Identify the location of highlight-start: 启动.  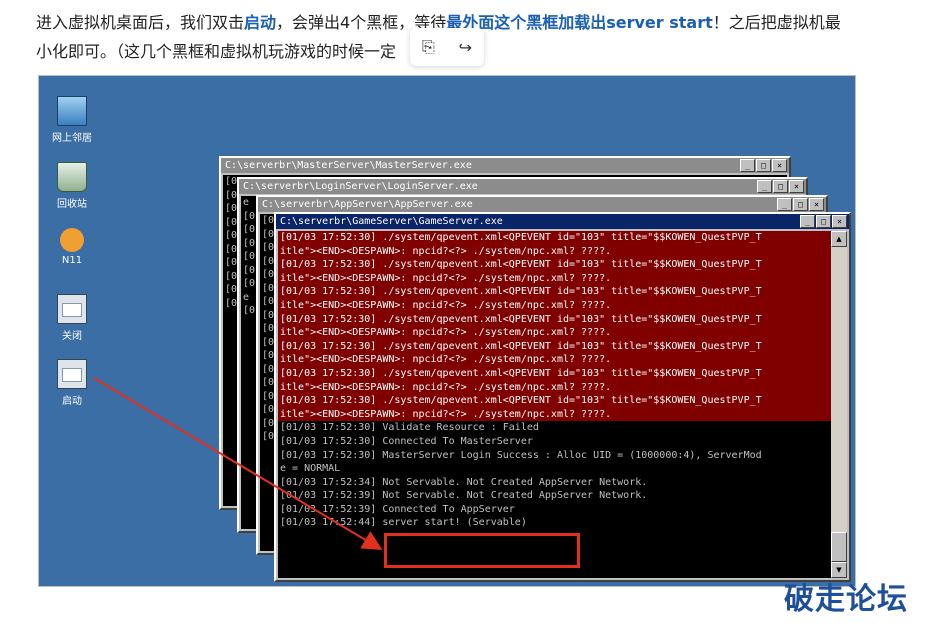
(260, 22).